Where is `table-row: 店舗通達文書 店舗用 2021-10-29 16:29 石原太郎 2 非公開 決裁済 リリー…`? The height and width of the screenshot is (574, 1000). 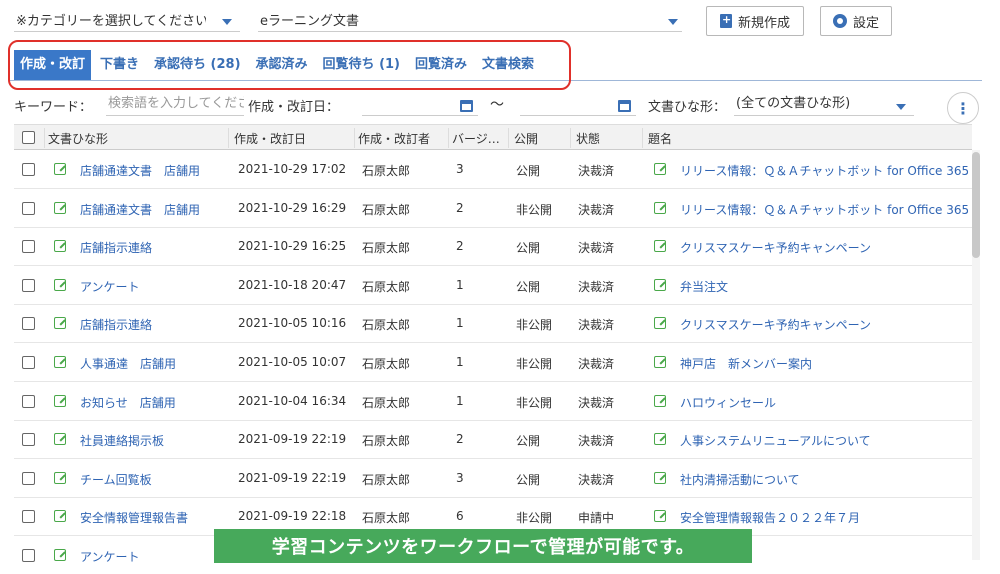
table-row: 店舗通達文書 店舗用 2021-10-29 16:29 石原太郎 2 非公開 決裁済 リリー… is located at coordinates (493, 208).